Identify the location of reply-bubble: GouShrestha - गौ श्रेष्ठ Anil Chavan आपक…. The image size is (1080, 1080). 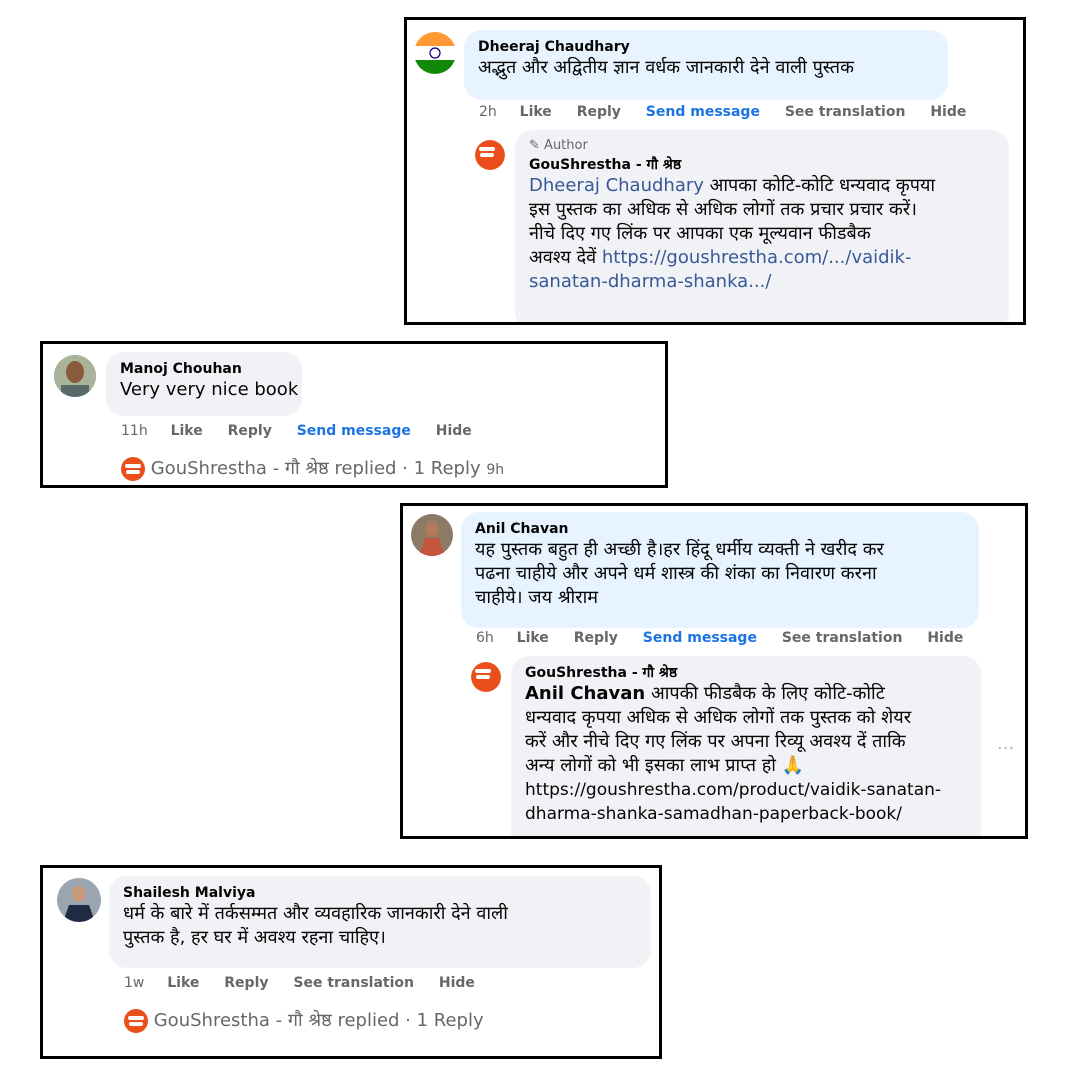
(746, 746).